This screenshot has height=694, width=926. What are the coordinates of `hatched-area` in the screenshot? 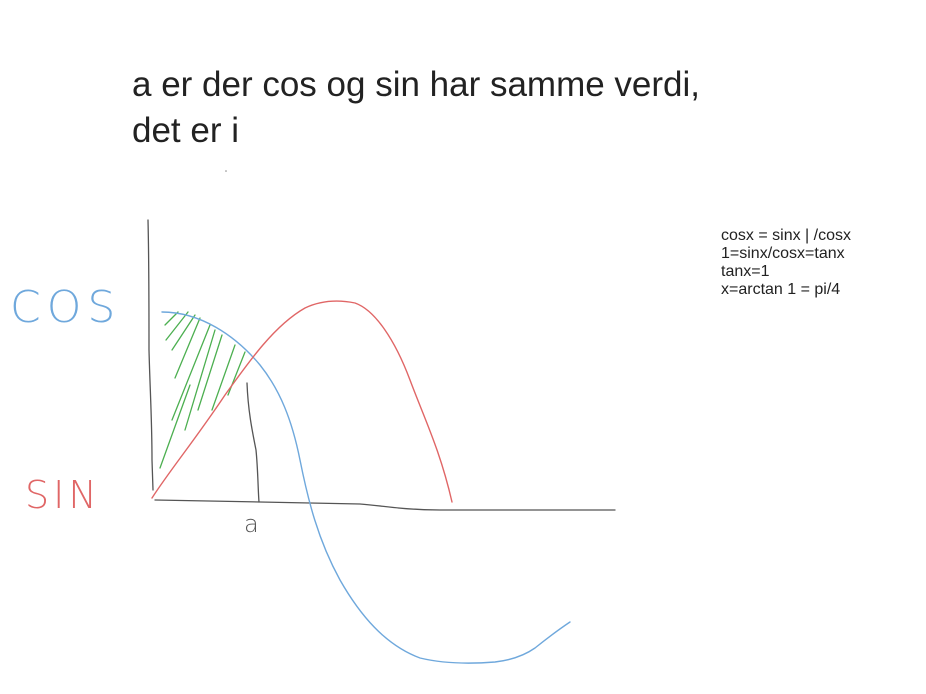 It's located at (202, 390).